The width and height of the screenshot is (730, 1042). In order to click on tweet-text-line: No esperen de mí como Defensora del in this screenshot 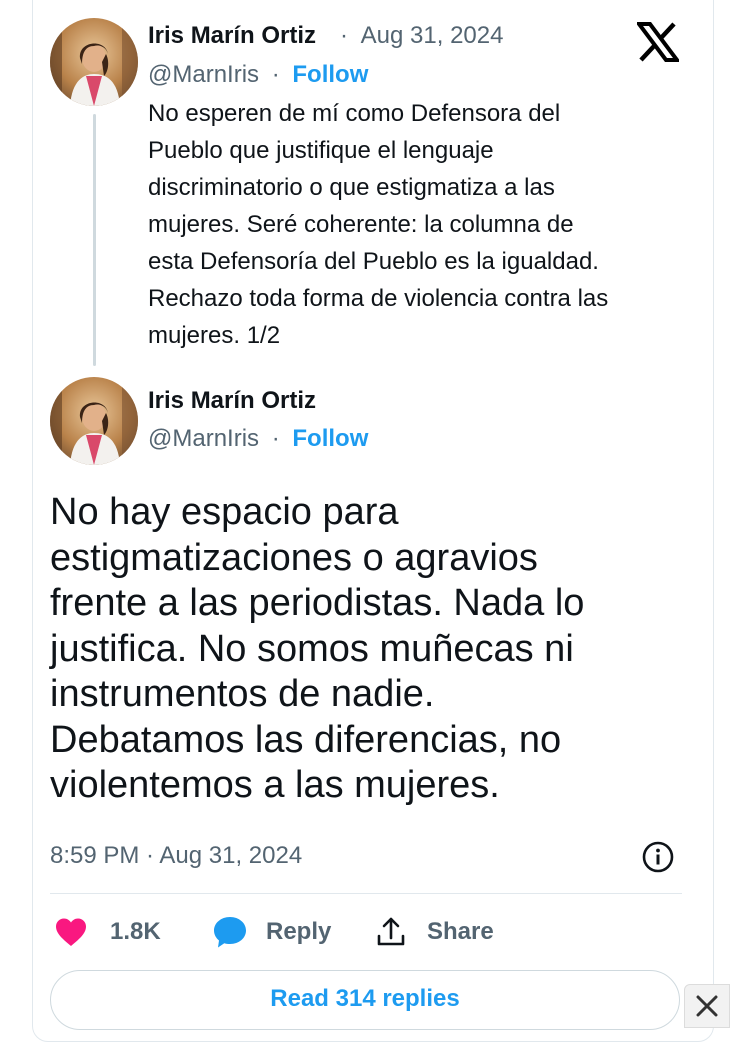, I will do `click(354, 113)`.